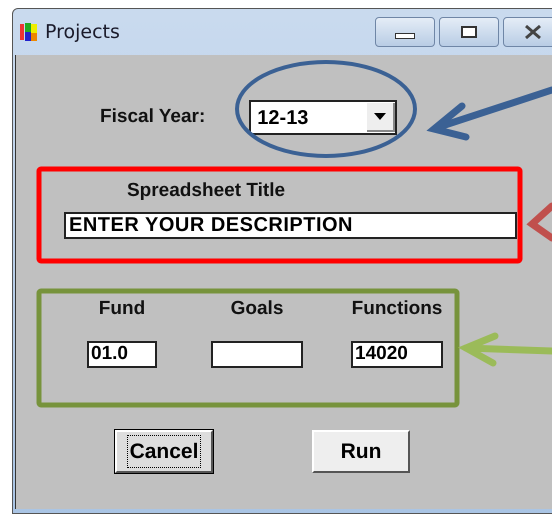  Describe the element at coordinates (323, 117) in the screenshot. I see `fiscal-year-dropdown: 12-13` at that location.